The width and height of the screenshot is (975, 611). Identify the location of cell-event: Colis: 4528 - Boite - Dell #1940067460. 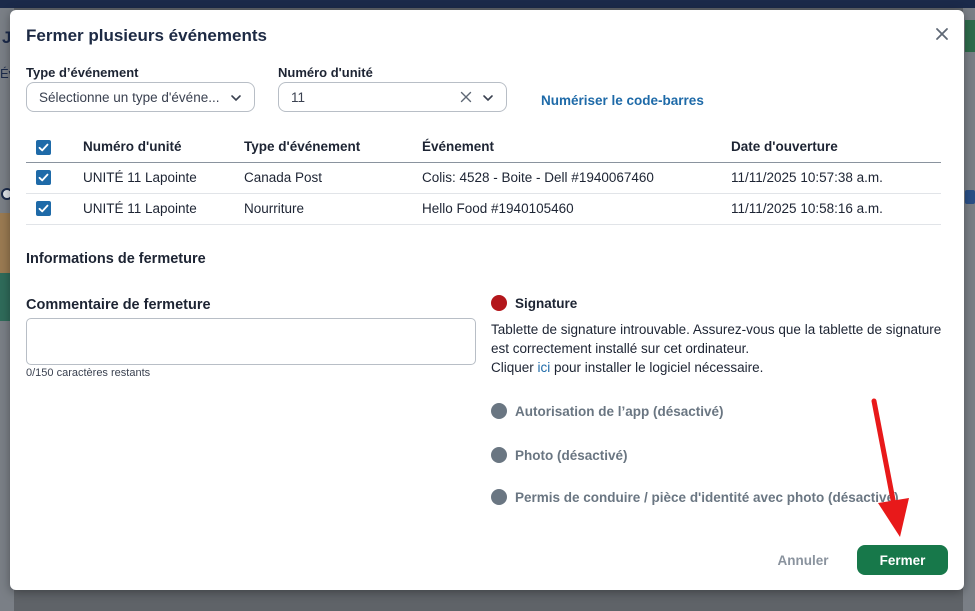
(576, 178).